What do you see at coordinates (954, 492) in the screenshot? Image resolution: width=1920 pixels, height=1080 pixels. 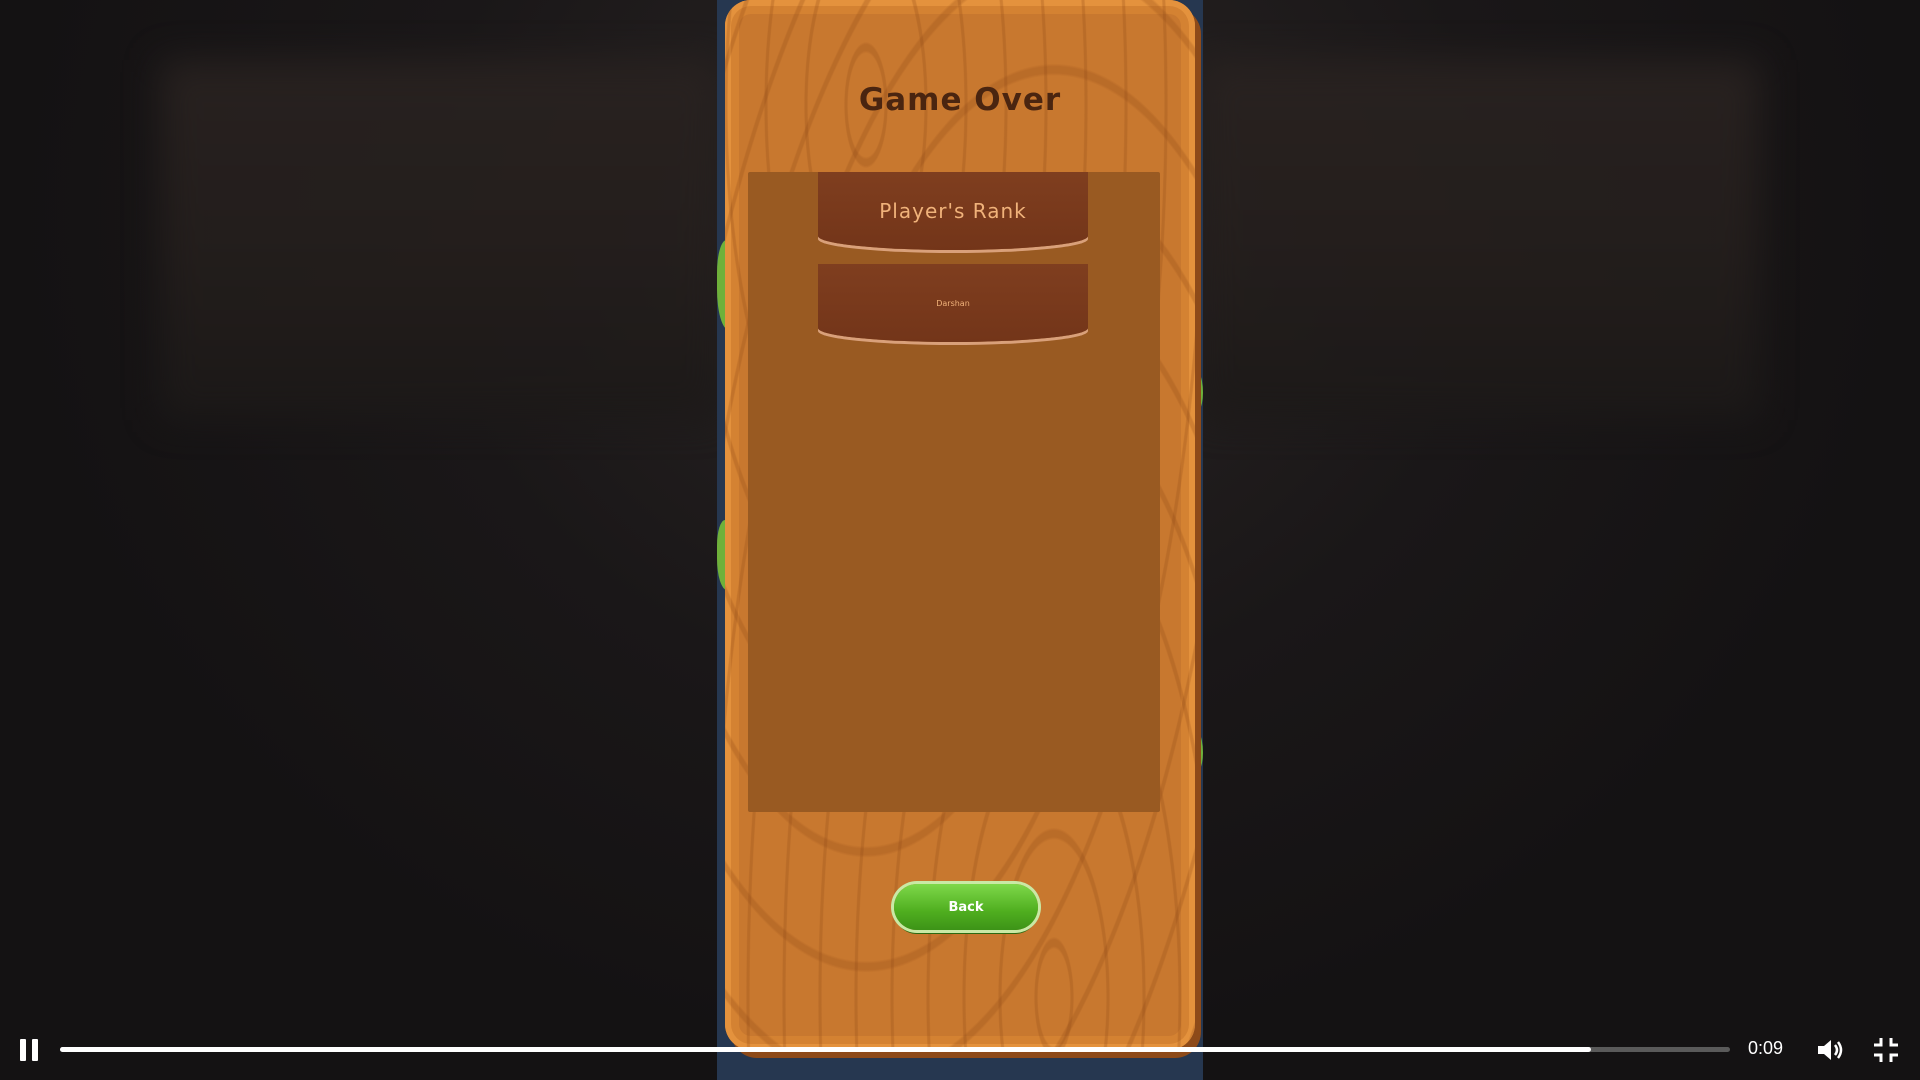 I see `rank-panel: Player's Rank Darshan` at bounding box center [954, 492].